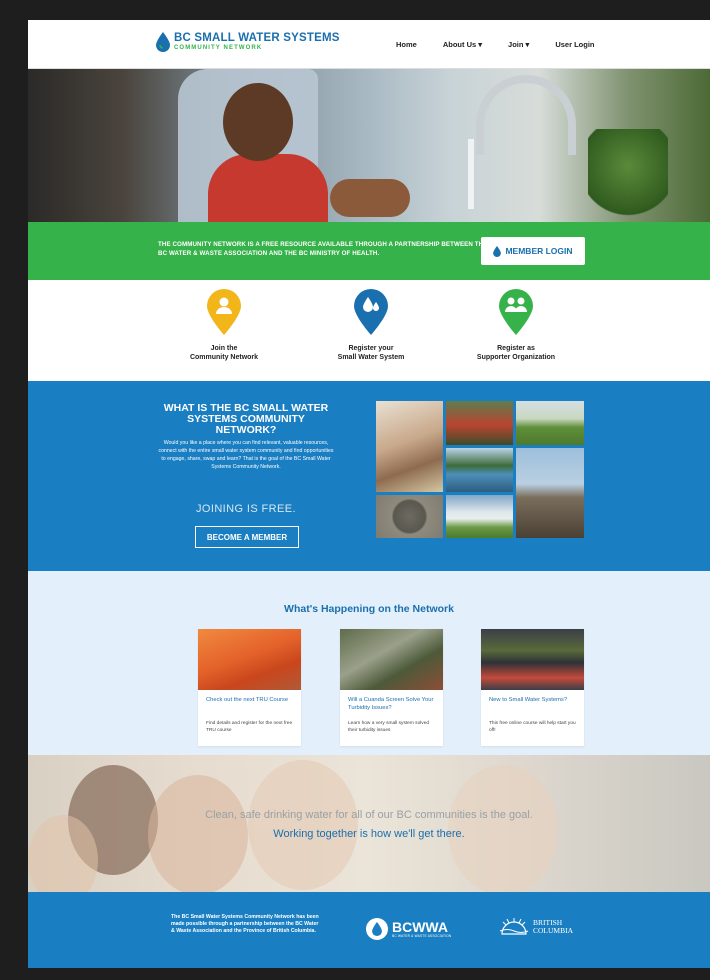  What do you see at coordinates (539, 251) in the screenshot?
I see `member-login-label: MEMBER LOGIN` at bounding box center [539, 251].